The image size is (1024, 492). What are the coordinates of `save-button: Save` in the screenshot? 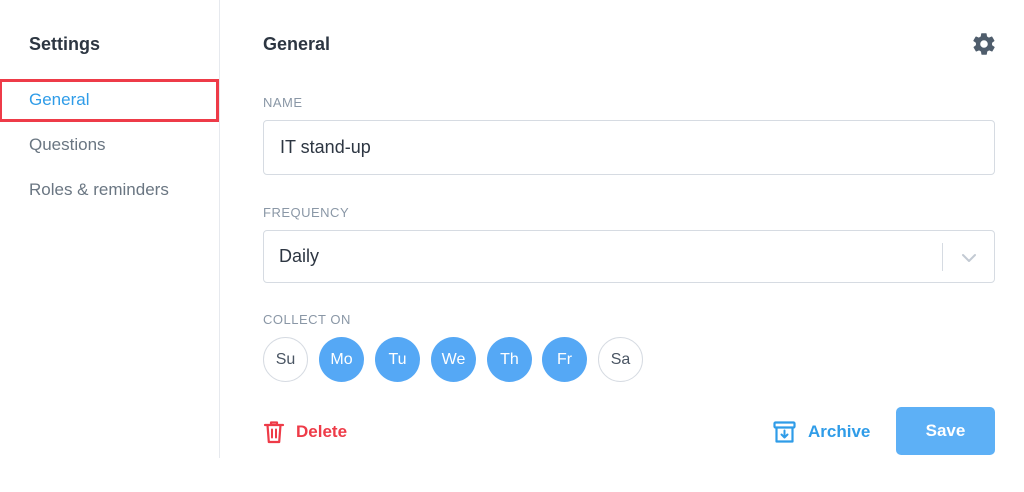 It's located at (945, 431).